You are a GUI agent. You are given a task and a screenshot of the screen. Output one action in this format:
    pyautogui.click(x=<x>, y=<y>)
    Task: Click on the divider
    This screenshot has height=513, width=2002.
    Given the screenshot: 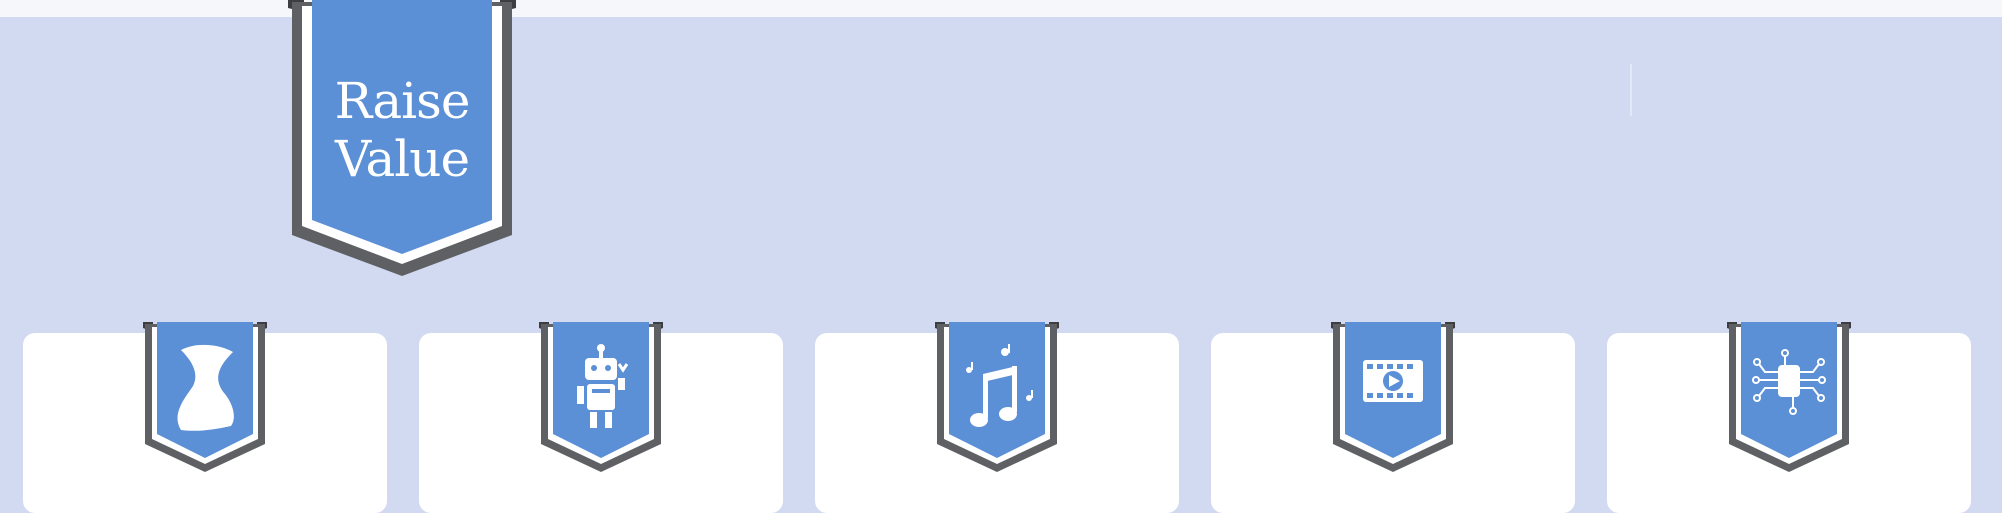 What is the action you would take?
    pyautogui.click(x=1631, y=90)
    